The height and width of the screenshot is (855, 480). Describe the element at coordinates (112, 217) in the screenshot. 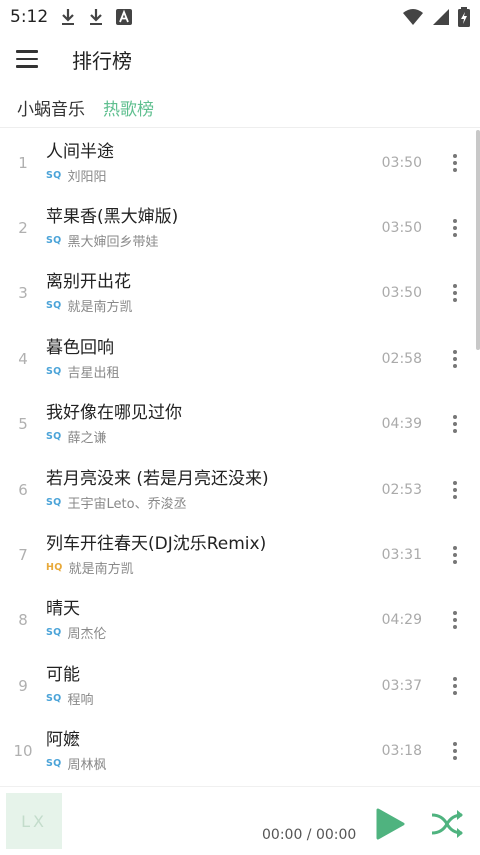

I see `song-title: 苹果香(黑大婶版)` at that location.